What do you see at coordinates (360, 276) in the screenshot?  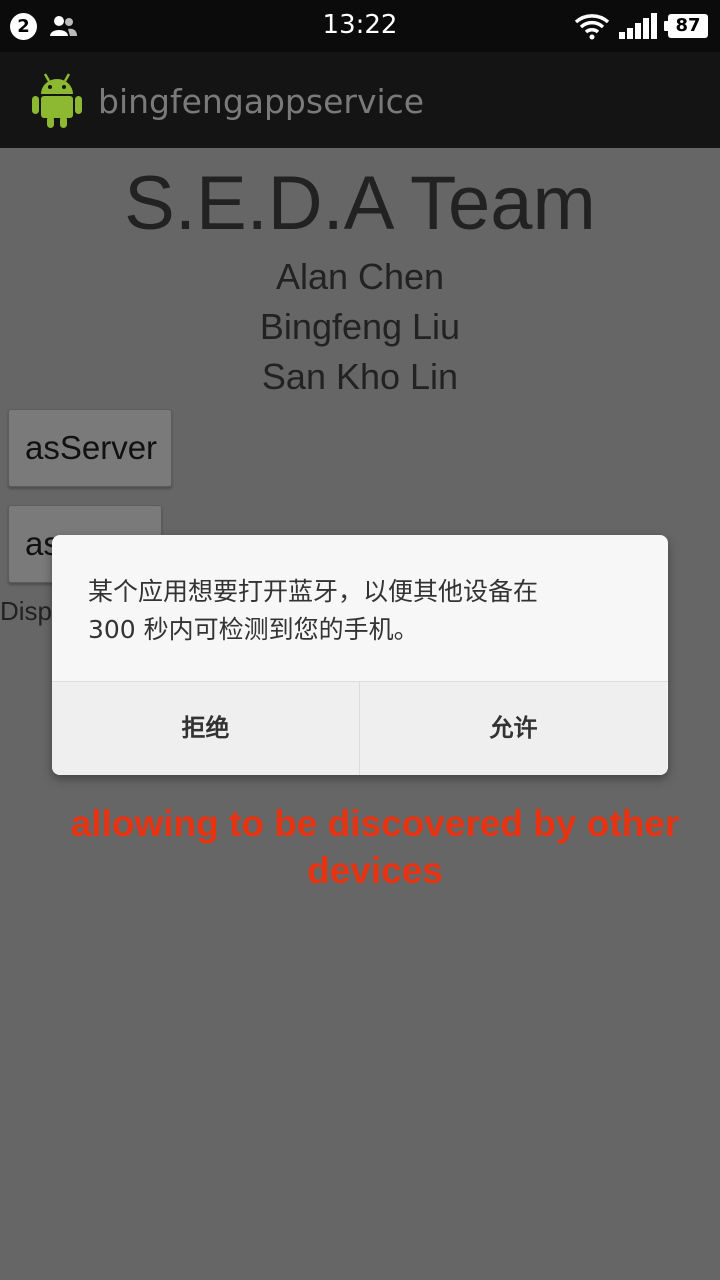 I see `member-name: Alan Chen` at bounding box center [360, 276].